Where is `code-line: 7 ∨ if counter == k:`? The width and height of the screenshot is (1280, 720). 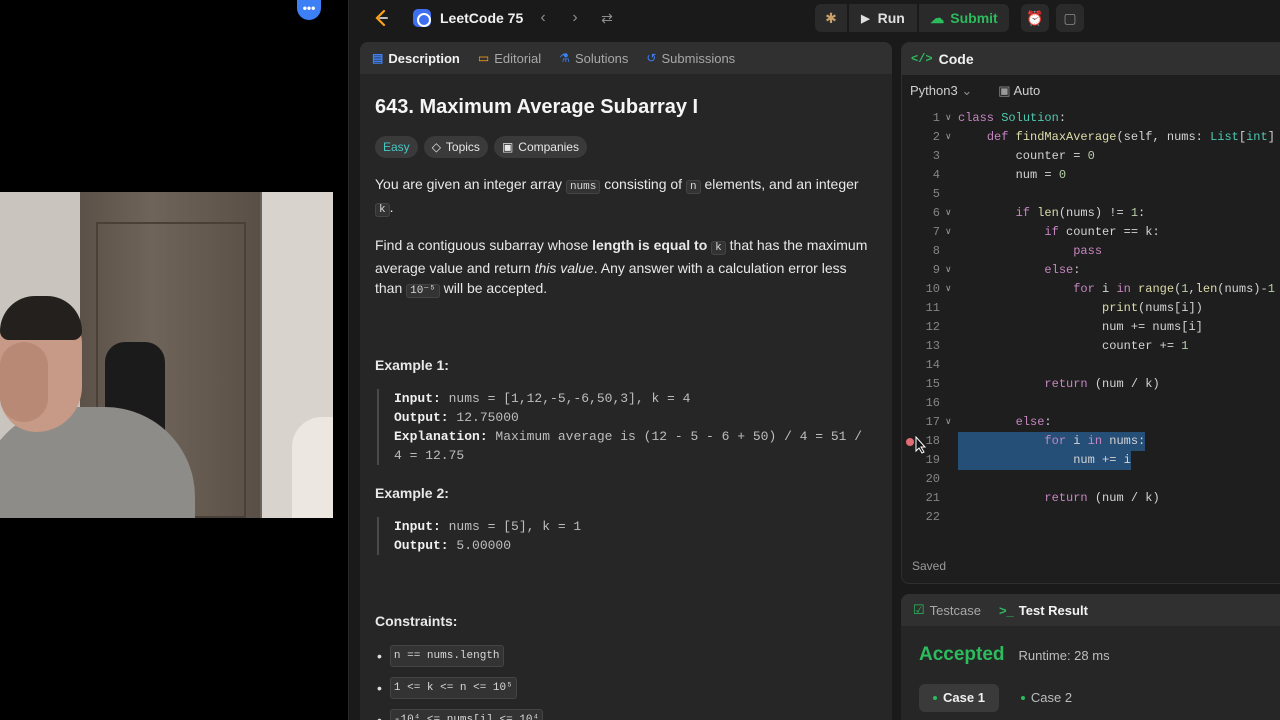
code-line: 7 ∨ if counter == k: is located at coordinates (1091, 232).